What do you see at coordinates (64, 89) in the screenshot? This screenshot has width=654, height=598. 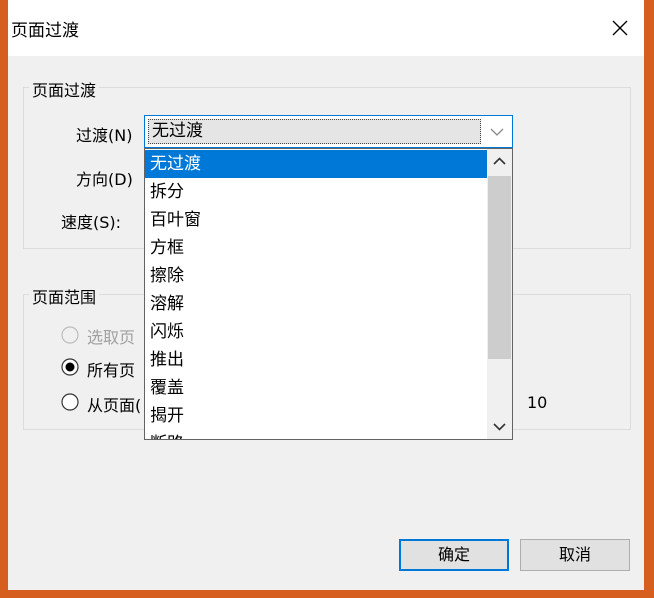 I see `transition-group-legend: 页面过渡` at bounding box center [64, 89].